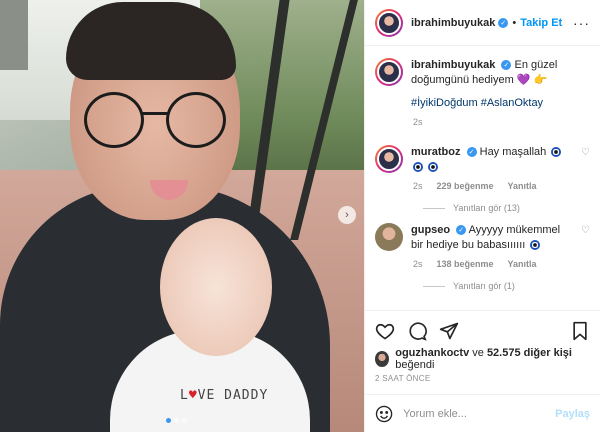 Image resolution: width=600 pixels, height=432 pixels. I want to click on action-bar, so click(482, 330).